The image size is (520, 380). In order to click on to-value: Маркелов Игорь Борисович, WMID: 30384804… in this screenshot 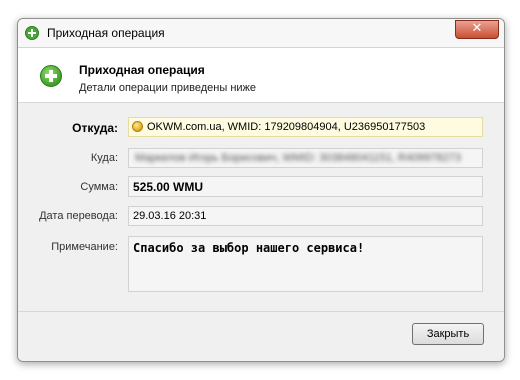, I will do `click(298, 158)`.